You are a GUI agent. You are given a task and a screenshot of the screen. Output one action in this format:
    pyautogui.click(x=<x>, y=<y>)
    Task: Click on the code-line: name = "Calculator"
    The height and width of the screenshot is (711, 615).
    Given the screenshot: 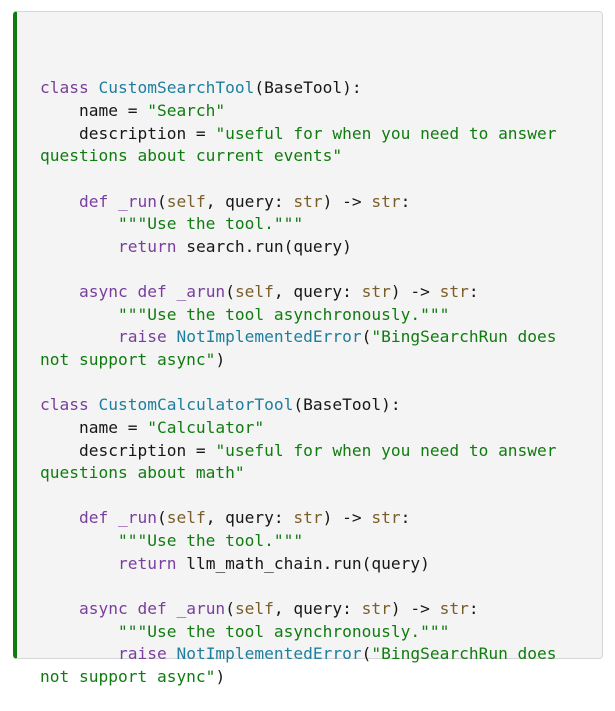 What is the action you would take?
    pyautogui.click(x=321, y=428)
    